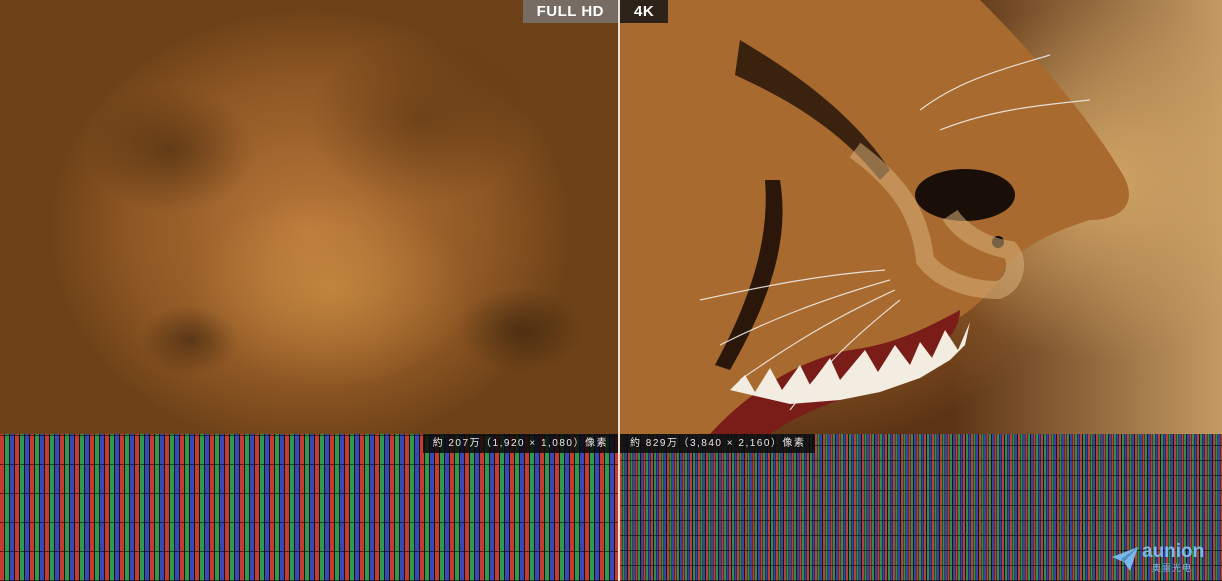  Describe the element at coordinates (1172, 568) in the screenshot. I see `logo-subtitle: 奥雷光电` at that location.